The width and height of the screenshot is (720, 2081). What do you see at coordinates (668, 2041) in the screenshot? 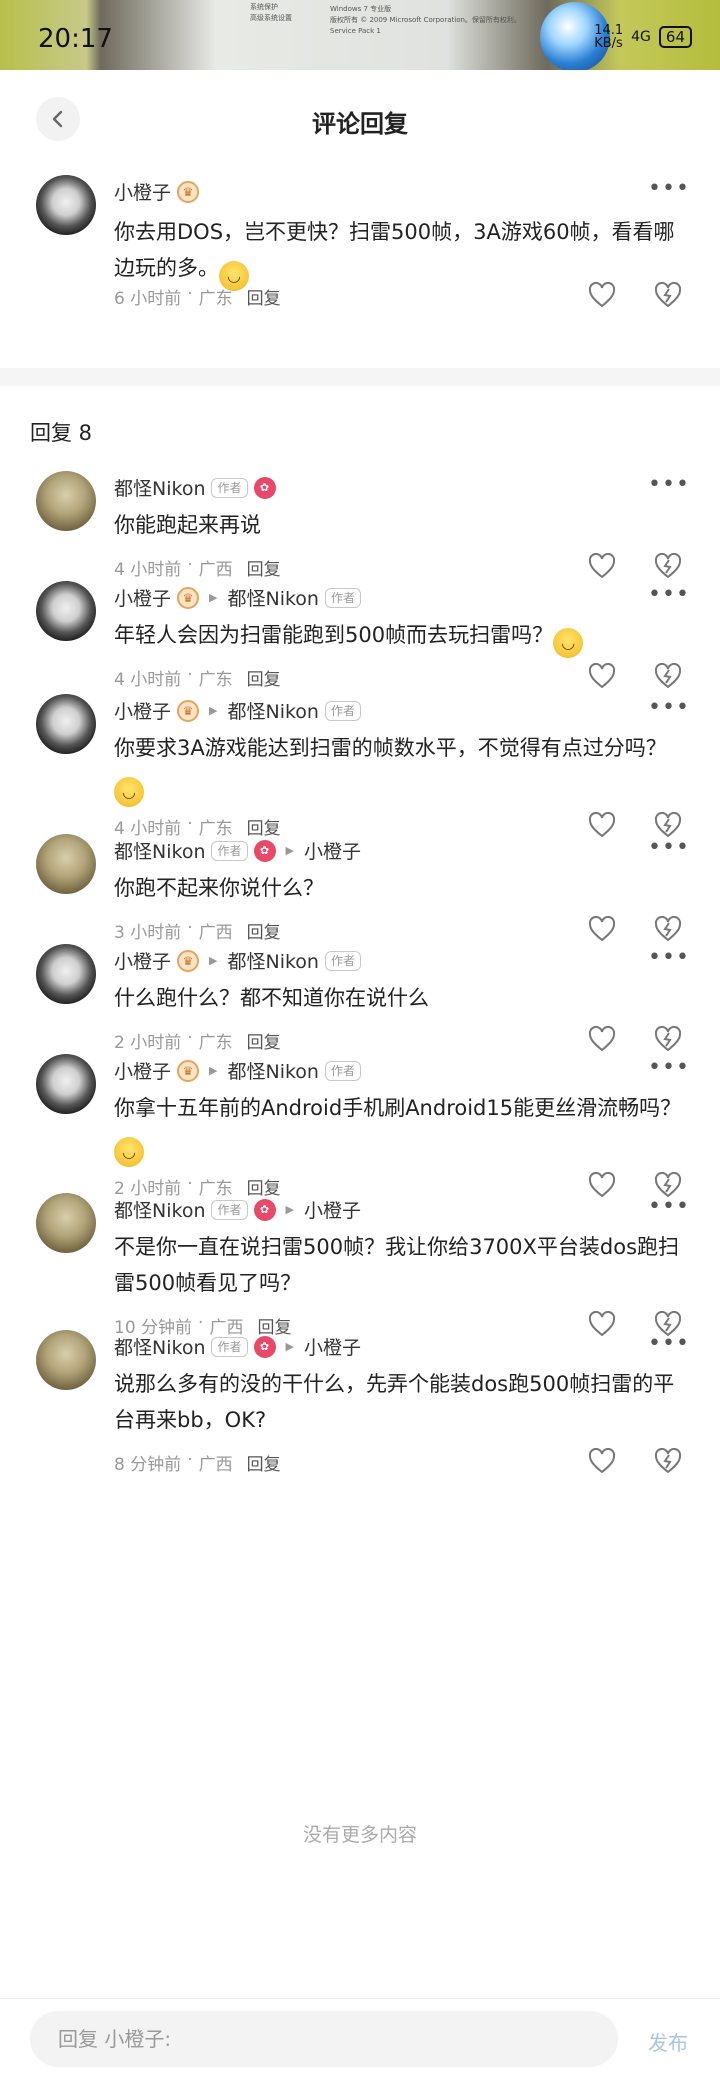
I see `publish-button: 发布` at bounding box center [668, 2041].